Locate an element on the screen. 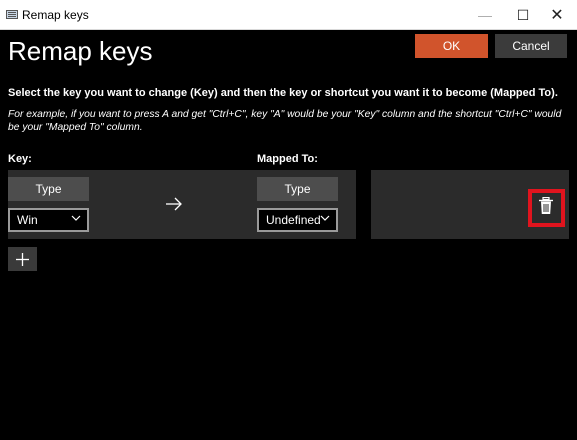 This screenshot has height=440, width=577. ok-button: OK is located at coordinates (451, 46).